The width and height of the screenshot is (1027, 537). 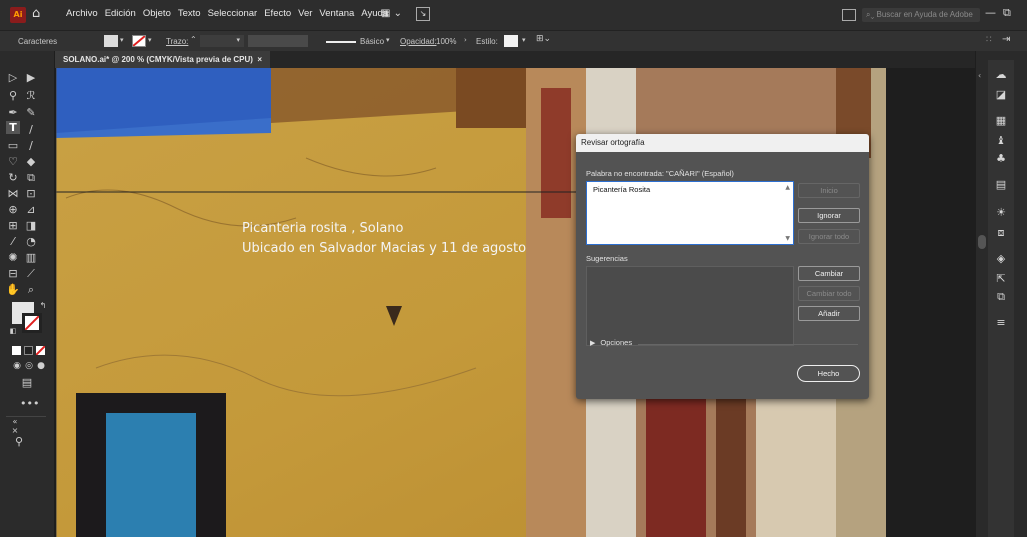 What do you see at coordinates (13, 209) in the screenshot?
I see `shape-builder-tool-icon: ⊕` at bounding box center [13, 209].